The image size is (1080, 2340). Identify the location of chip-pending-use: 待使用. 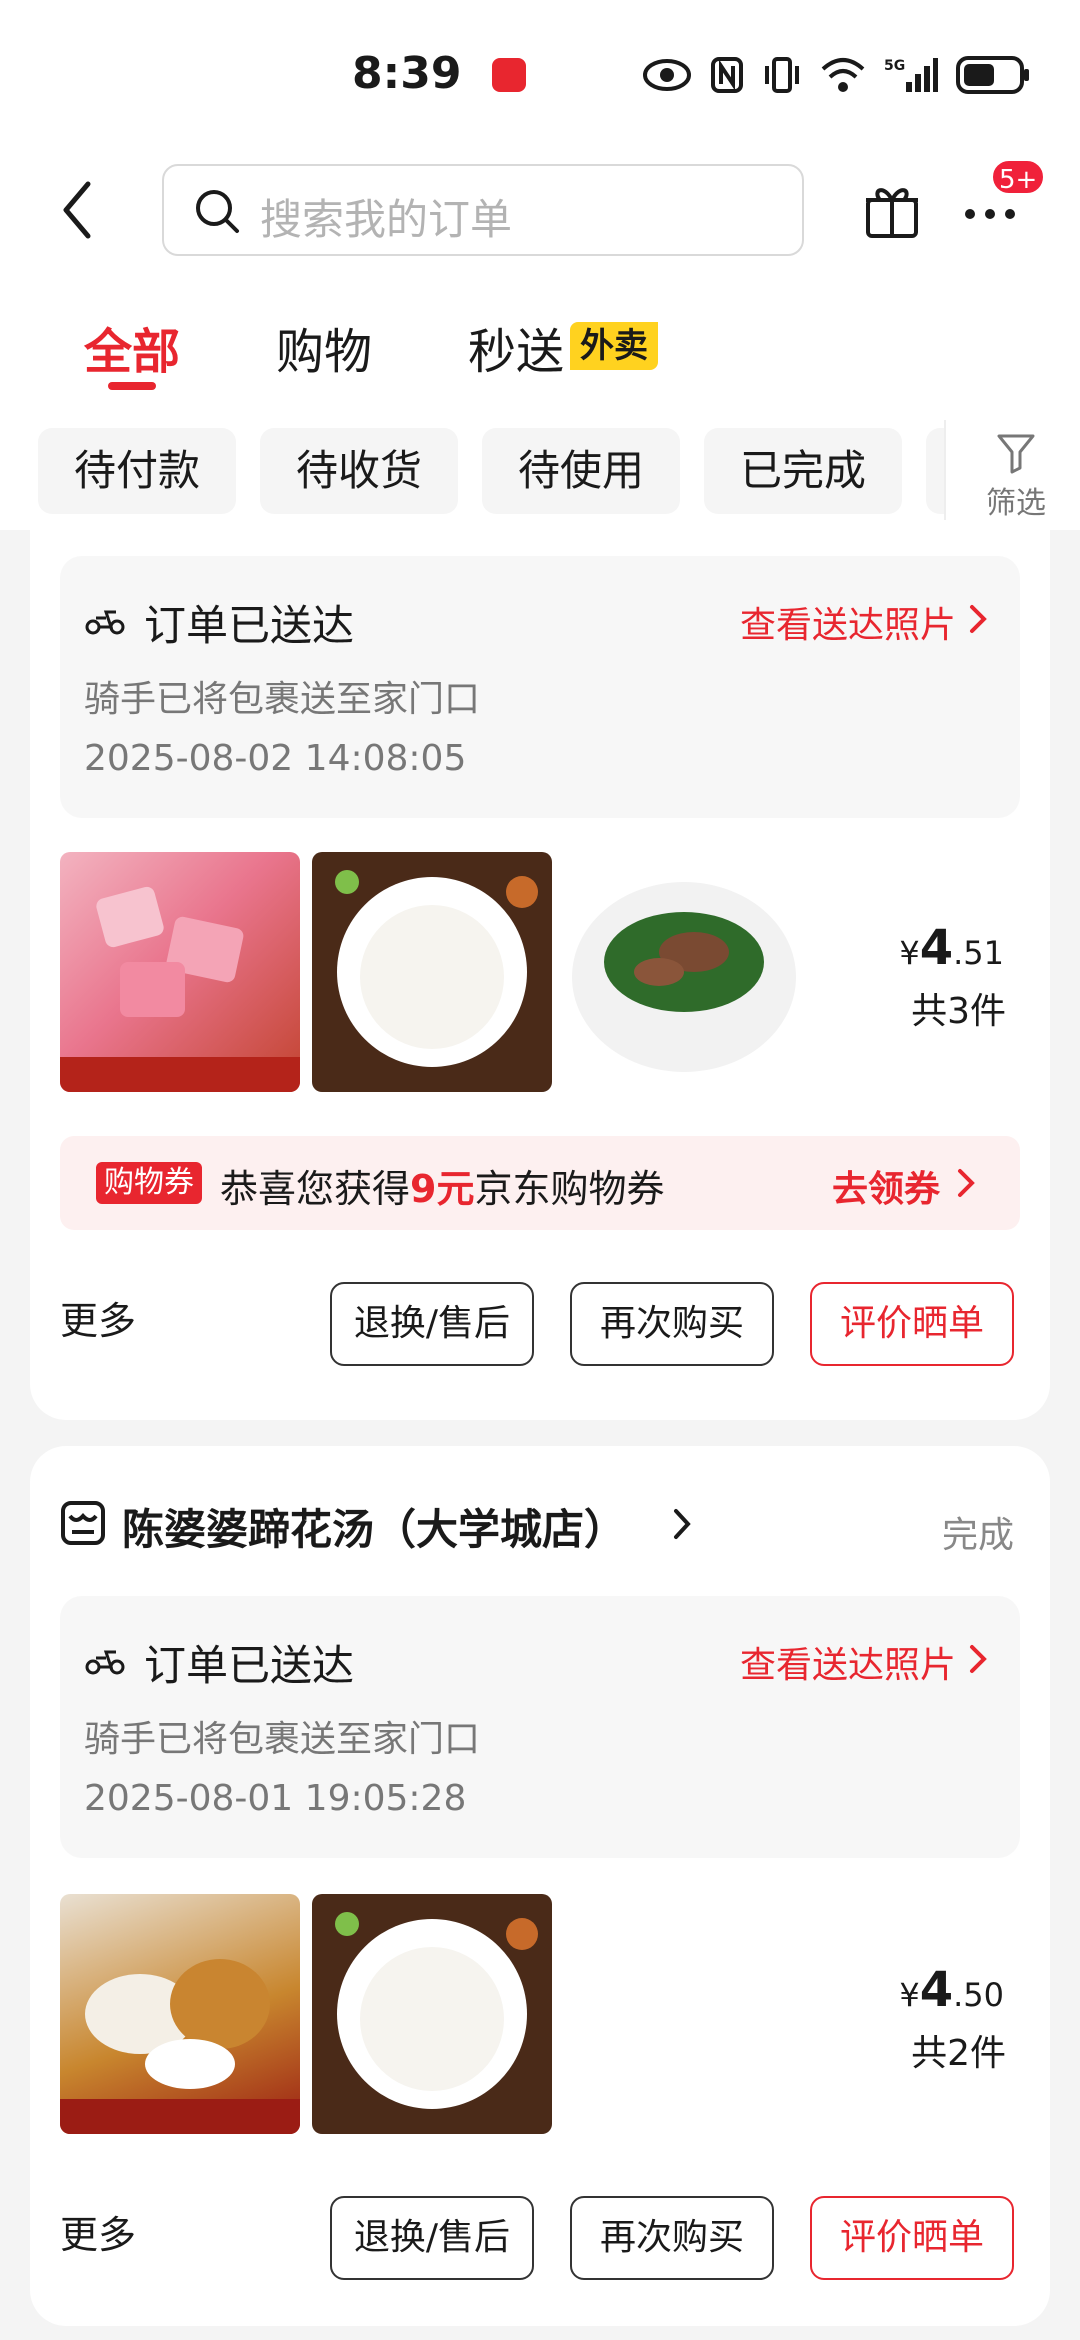
(581, 471).